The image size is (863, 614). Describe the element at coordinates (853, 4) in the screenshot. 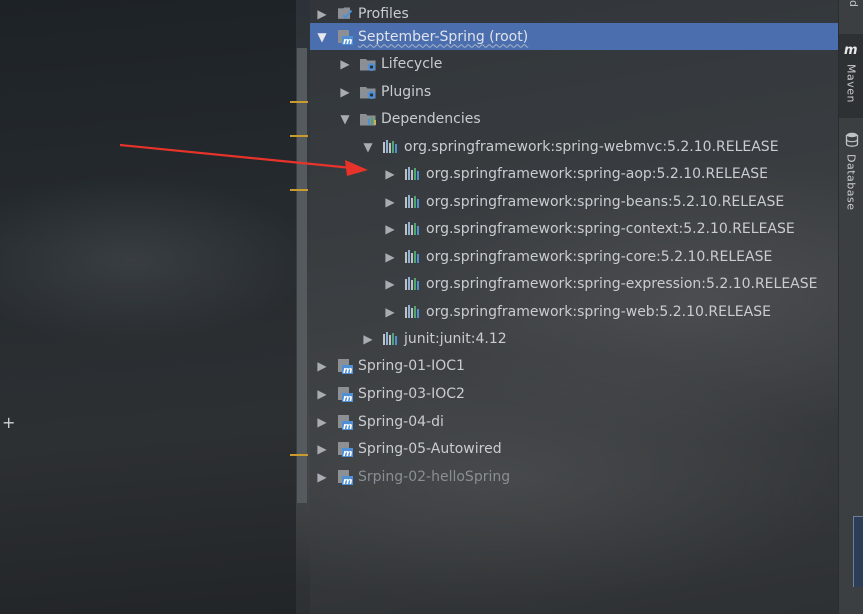

I see `build-tab-label: ld` at that location.